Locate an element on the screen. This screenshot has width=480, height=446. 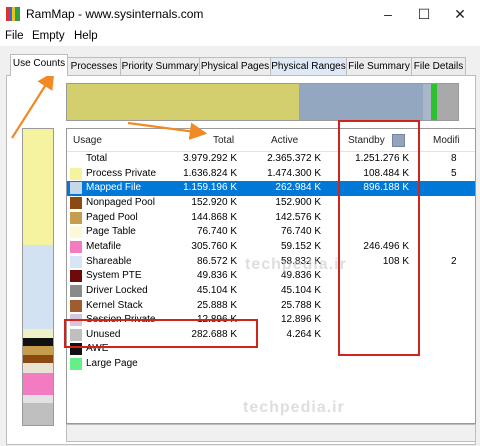
tab-use-counts: Use Counts is located at coordinates (39, 65).